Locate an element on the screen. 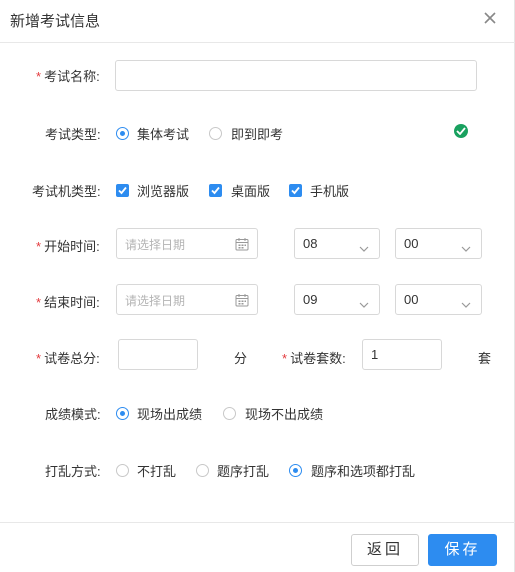  score-mode-row: 成绩模式: 现场出成绩 现场不出成绩 is located at coordinates (257, 413).